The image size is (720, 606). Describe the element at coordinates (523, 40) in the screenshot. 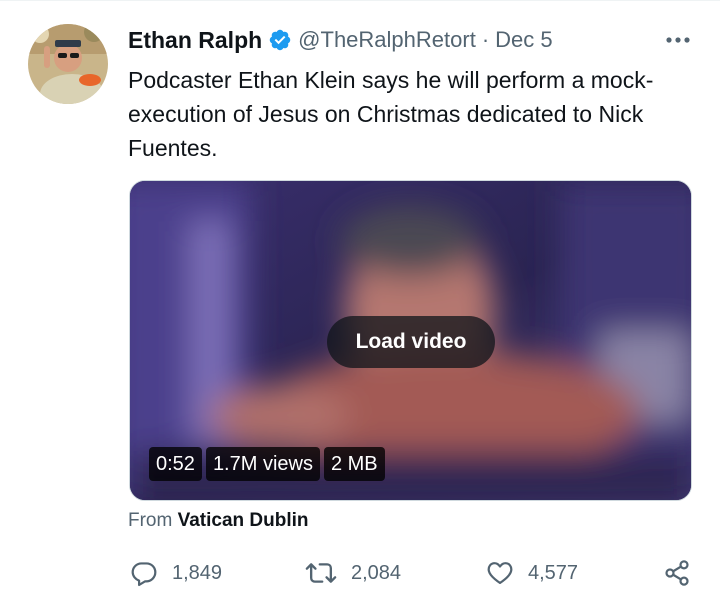

I see `tweet-date: Dec 5` at that location.